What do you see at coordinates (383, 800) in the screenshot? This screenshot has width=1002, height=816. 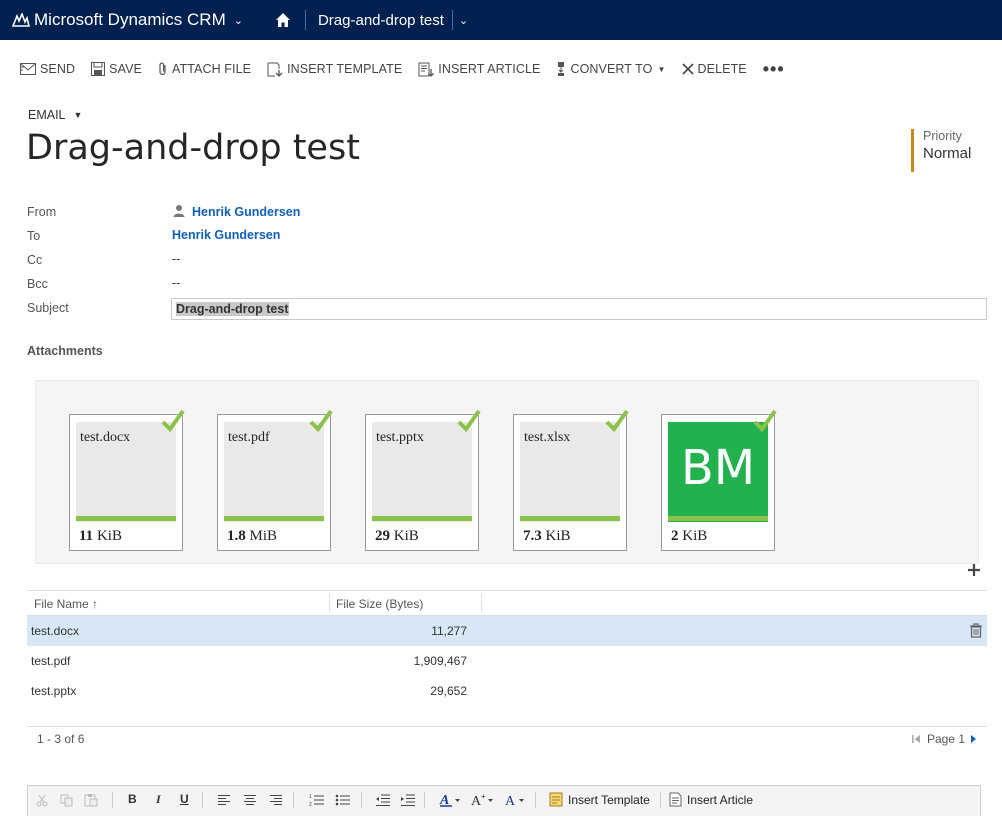 I see `decrease-indent-icon` at bounding box center [383, 800].